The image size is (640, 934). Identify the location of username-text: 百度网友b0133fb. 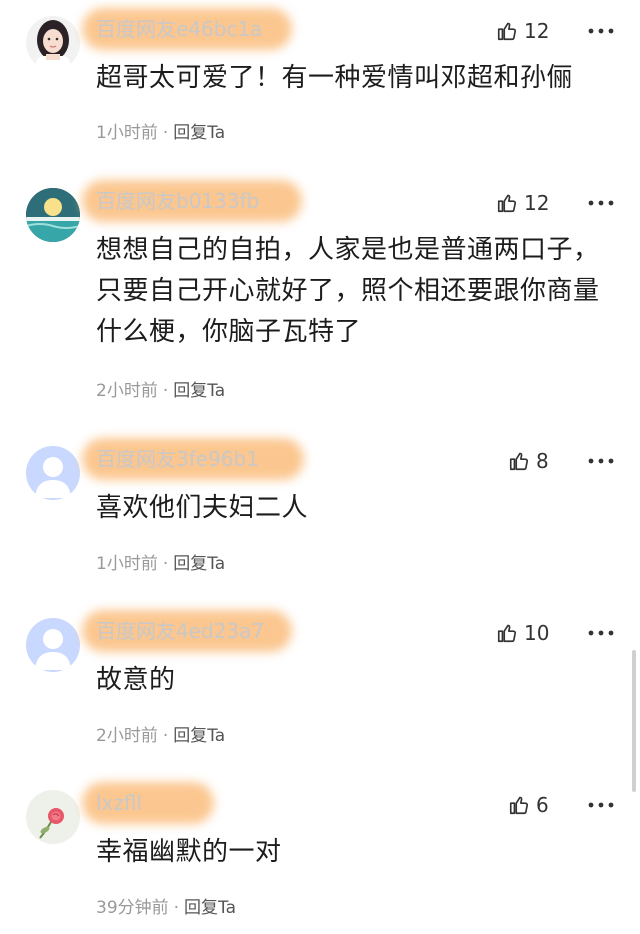
(178, 201).